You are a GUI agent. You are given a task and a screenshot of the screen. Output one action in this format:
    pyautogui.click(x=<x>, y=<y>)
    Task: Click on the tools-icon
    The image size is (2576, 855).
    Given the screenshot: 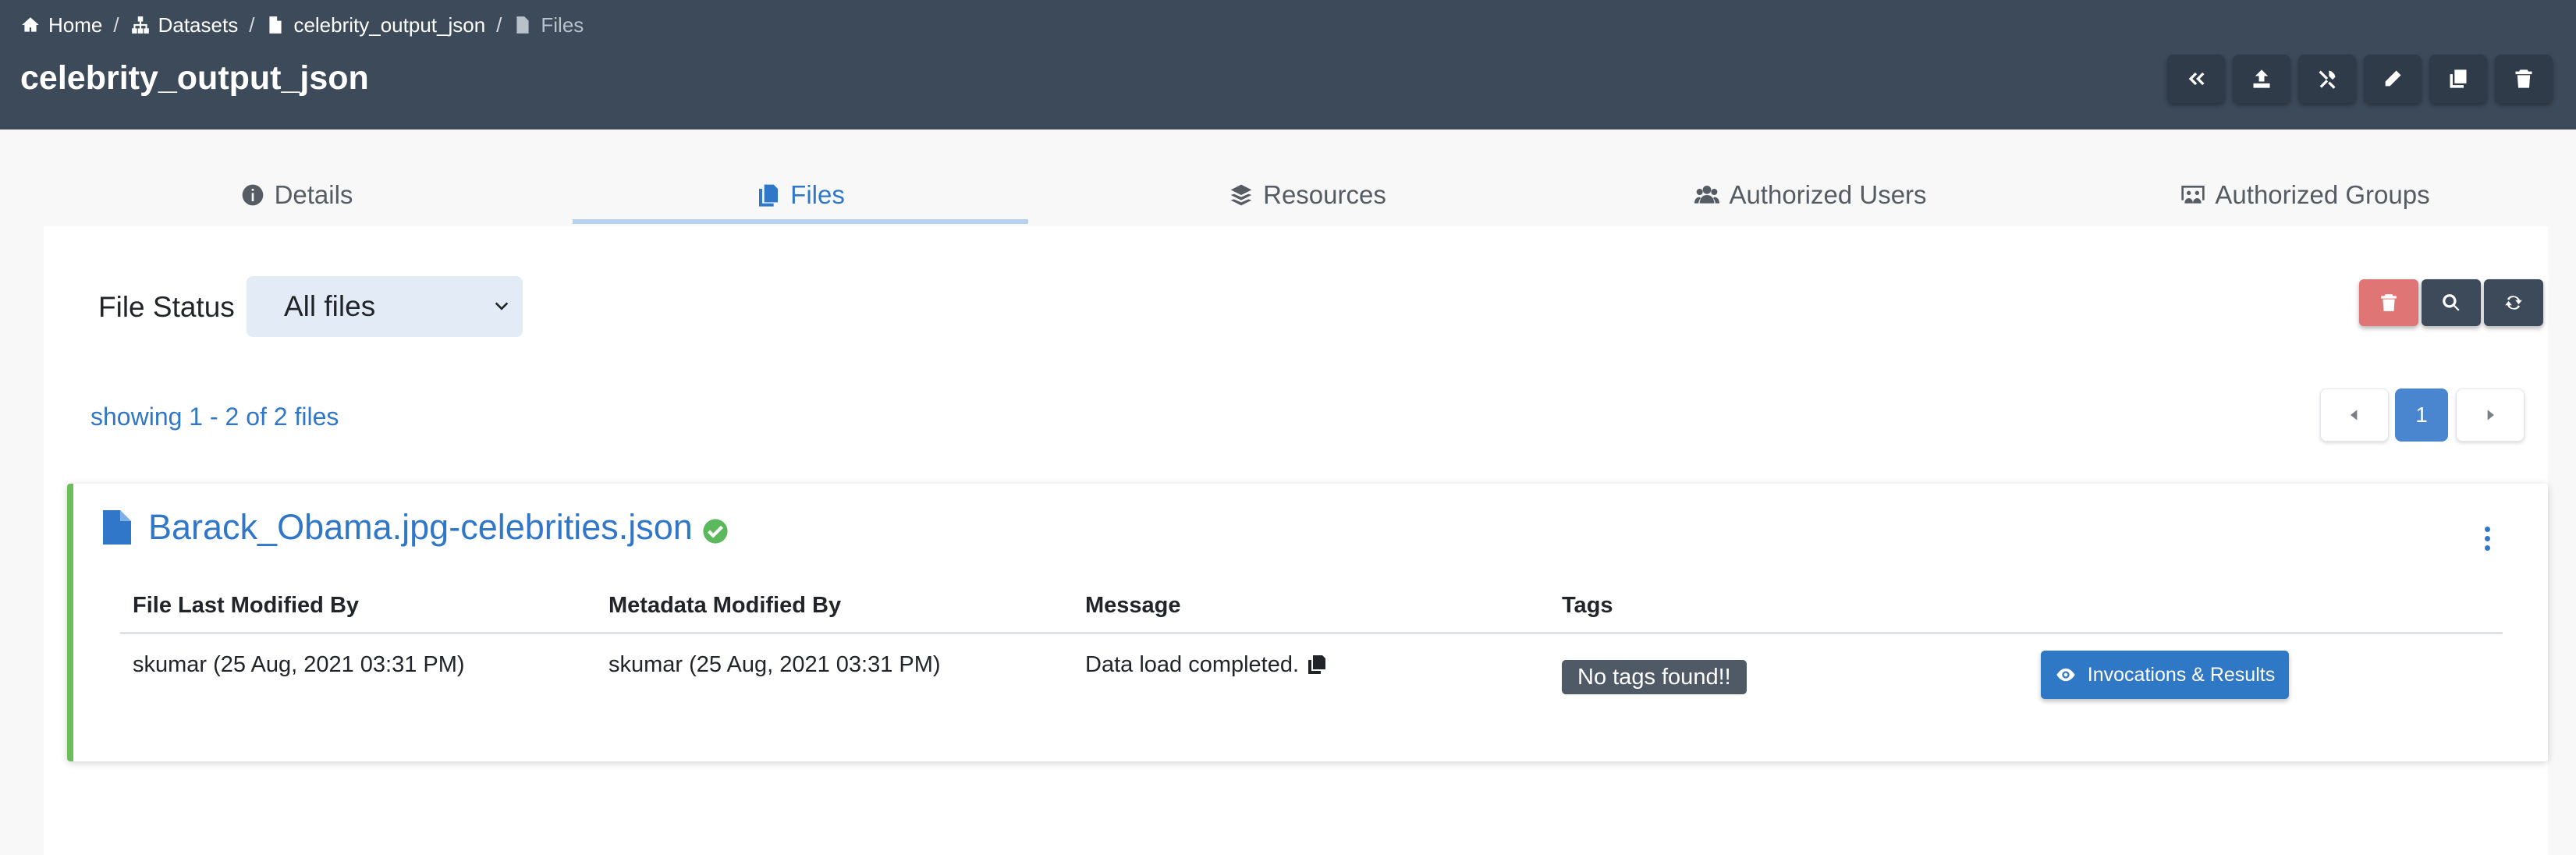 What is the action you would take?
    pyautogui.click(x=2327, y=79)
    